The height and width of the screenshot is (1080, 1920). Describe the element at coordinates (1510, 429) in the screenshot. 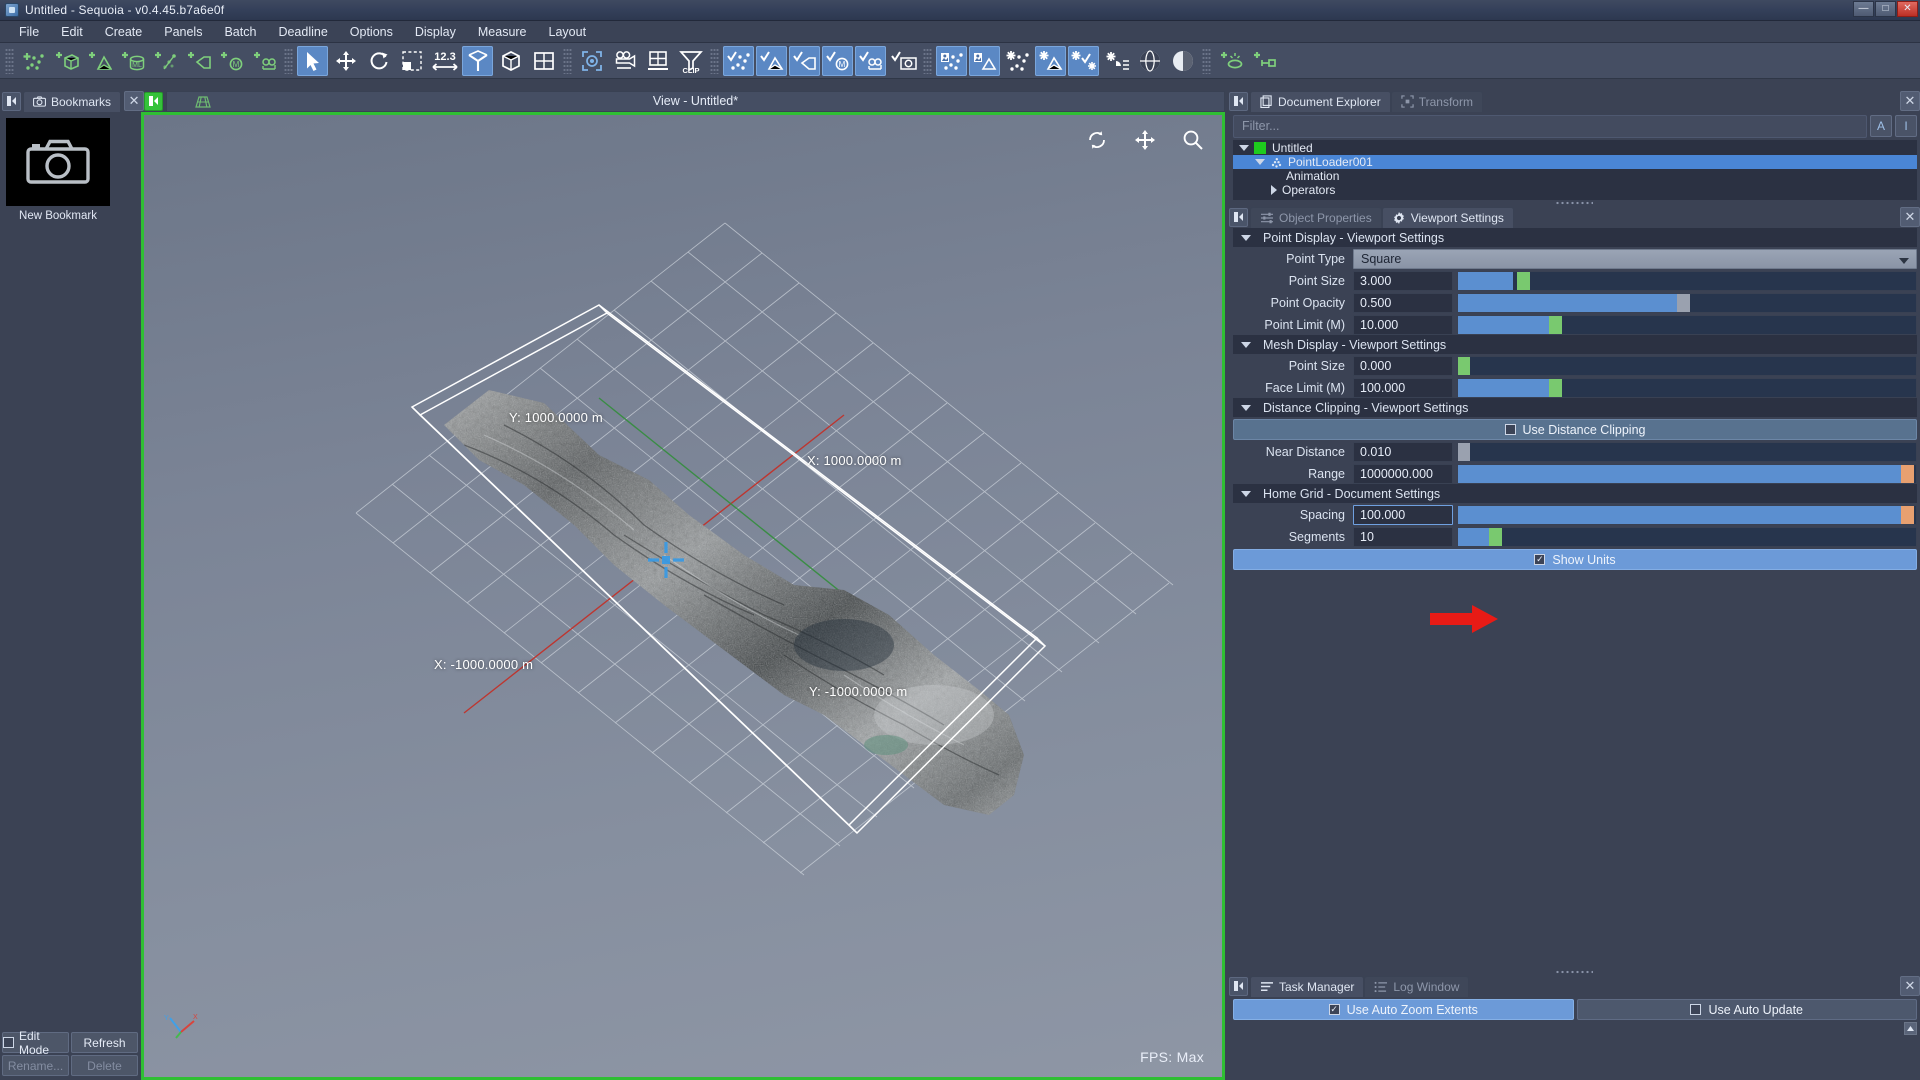

I see `checkbox` at that location.